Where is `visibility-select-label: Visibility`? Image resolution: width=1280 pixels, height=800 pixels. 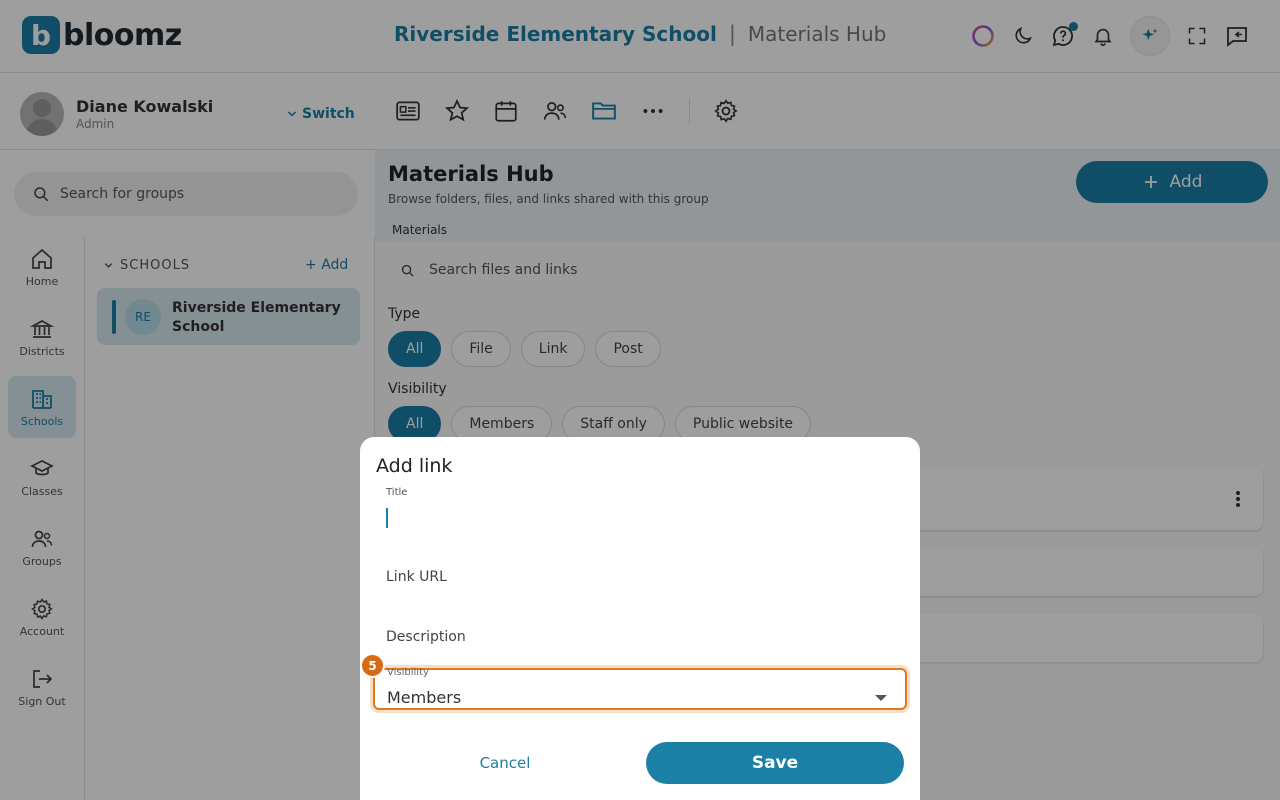 visibility-select-label: Visibility is located at coordinates (408, 672).